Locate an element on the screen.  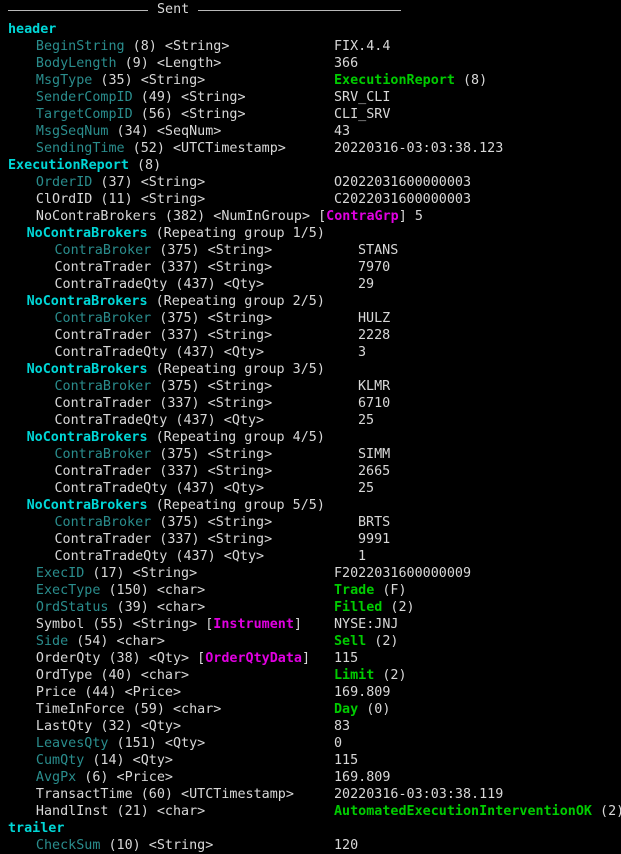
group-caption: (Repeating group 5/5) is located at coordinates (236, 505).